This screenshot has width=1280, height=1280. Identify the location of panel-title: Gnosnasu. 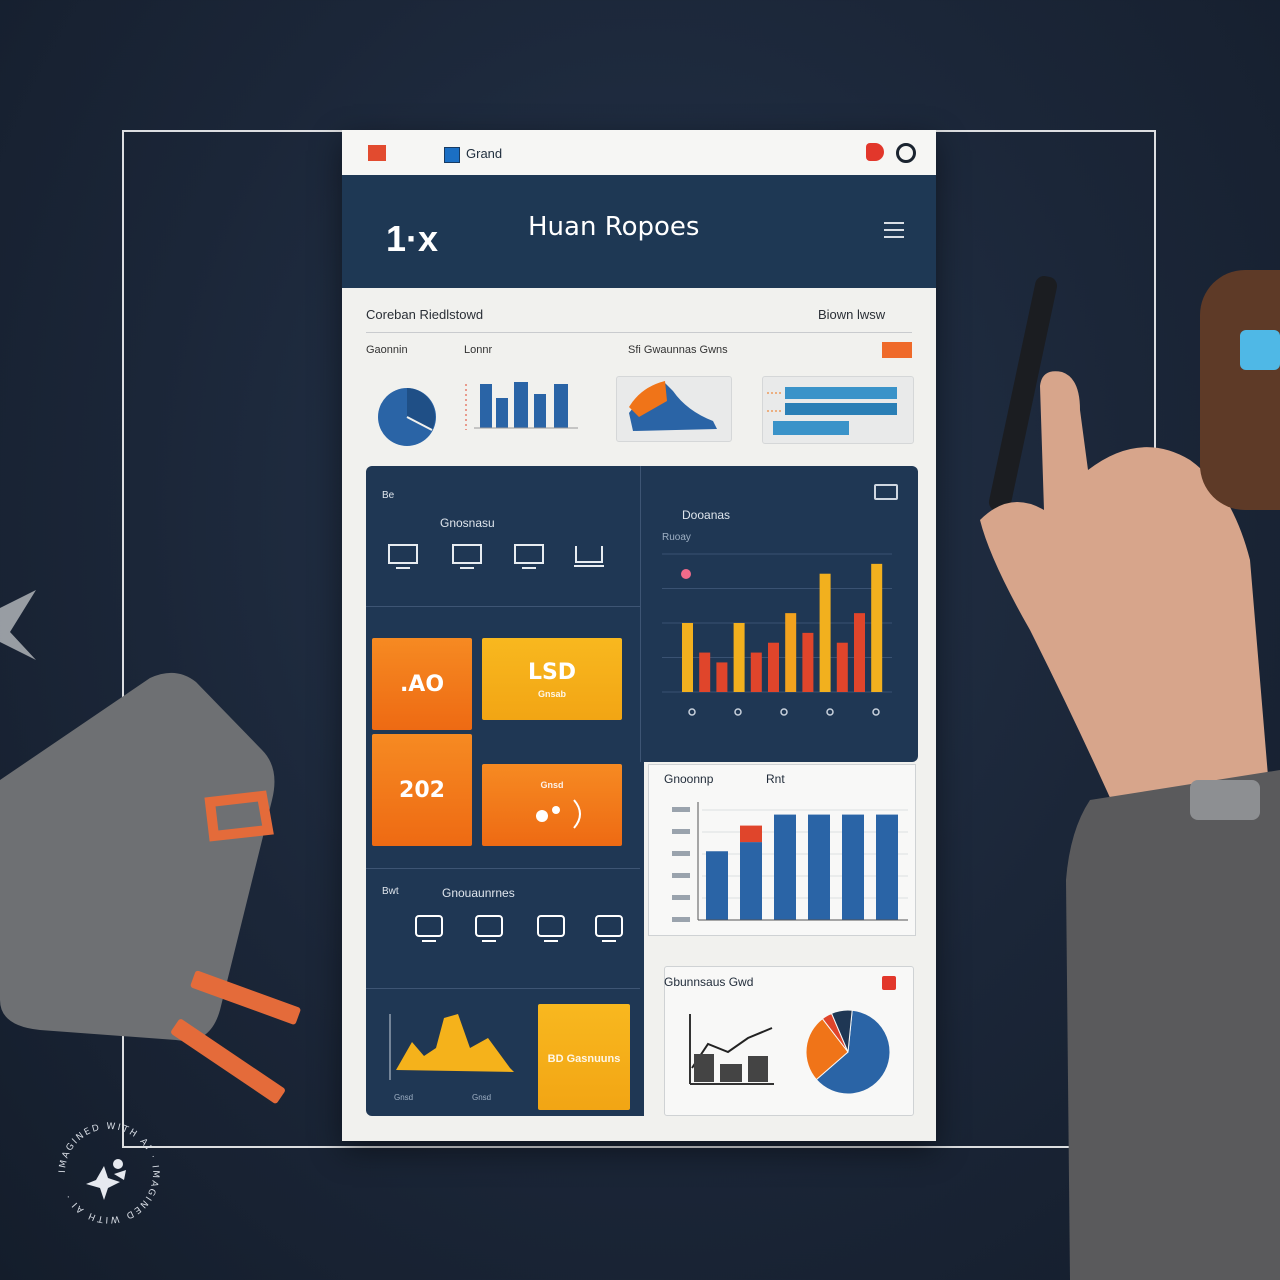
(467, 523).